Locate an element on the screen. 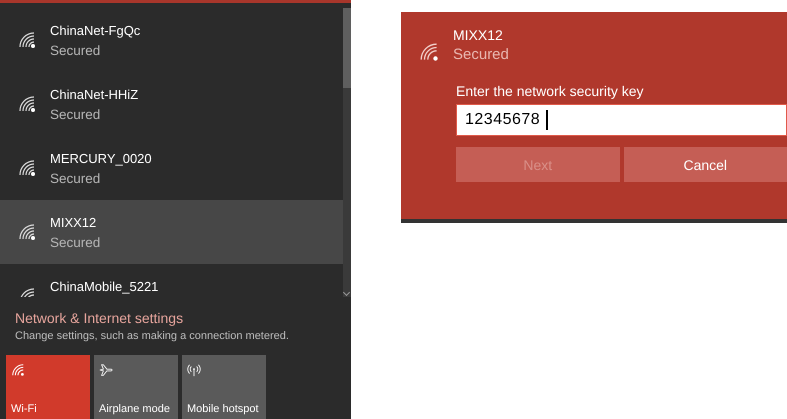  settings-description: Change settings, such as making a connection metered. is located at coordinates (152, 336).